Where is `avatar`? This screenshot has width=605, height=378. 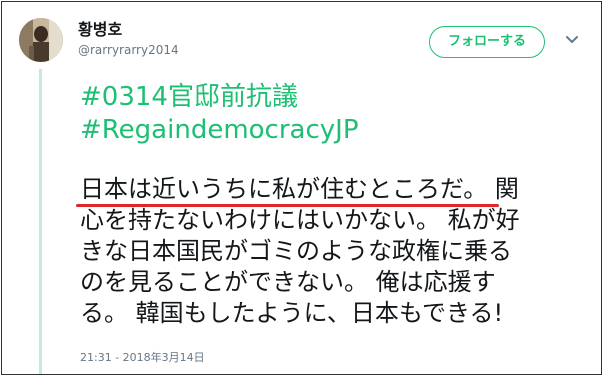 avatar is located at coordinates (41, 40).